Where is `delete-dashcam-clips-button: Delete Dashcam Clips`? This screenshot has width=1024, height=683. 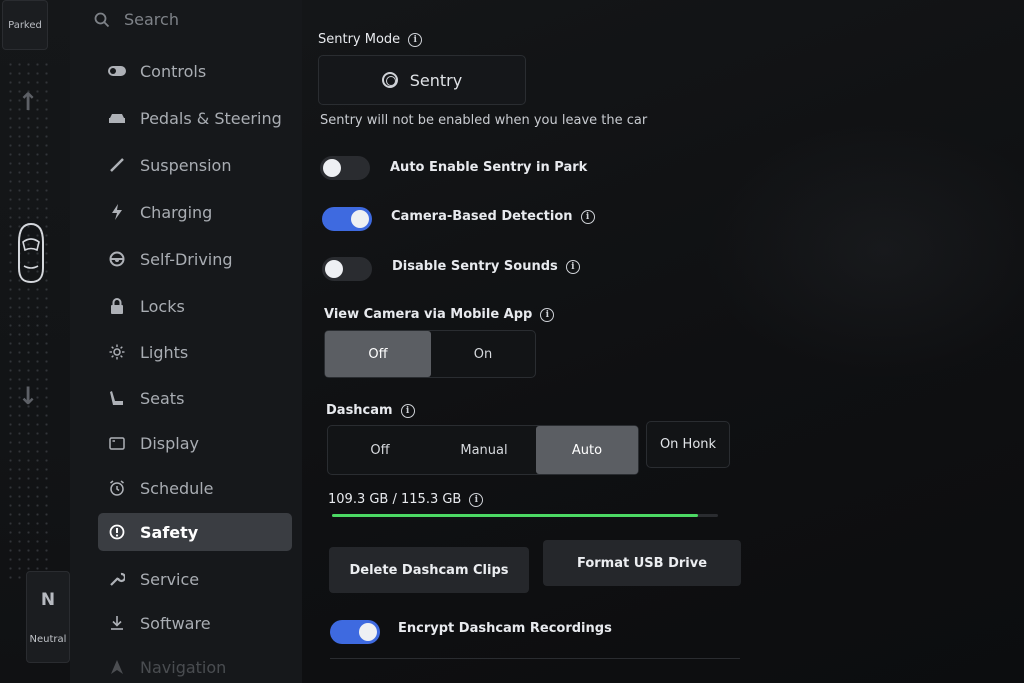
delete-dashcam-clips-button: Delete Dashcam Clips is located at coordinates (429, 570).